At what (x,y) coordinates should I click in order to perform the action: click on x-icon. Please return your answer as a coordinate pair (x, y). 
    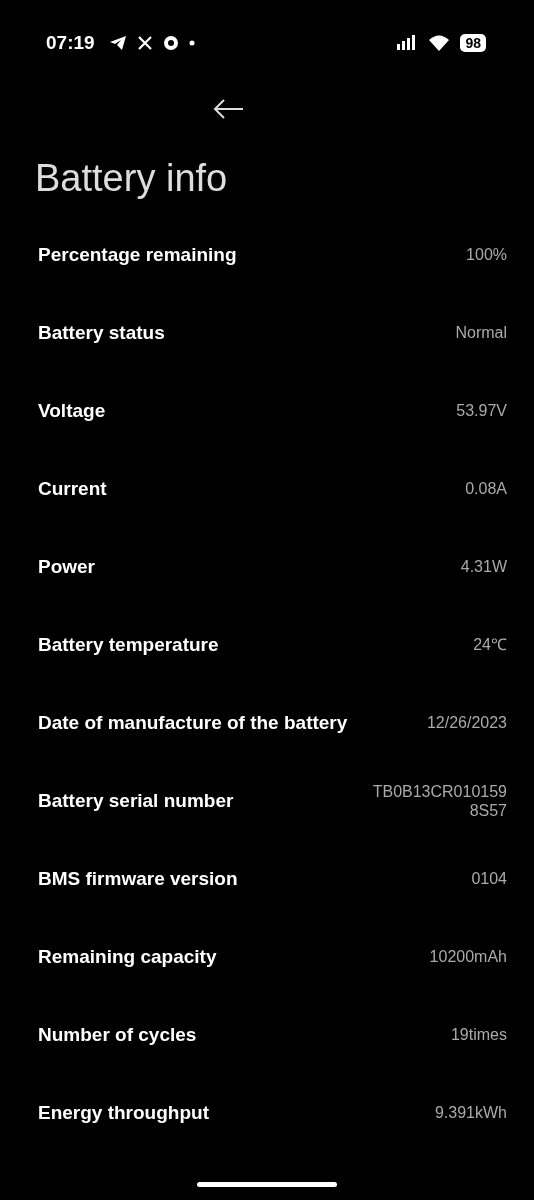
    Looking at the image, I should click on (144, 43).